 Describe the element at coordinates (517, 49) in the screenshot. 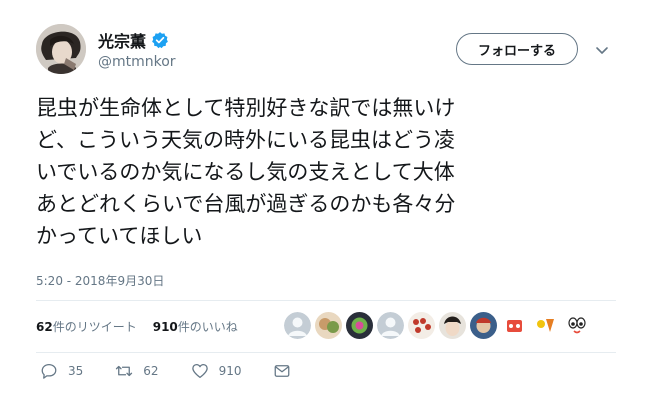

I see `follow-button: フォローする` at that location.